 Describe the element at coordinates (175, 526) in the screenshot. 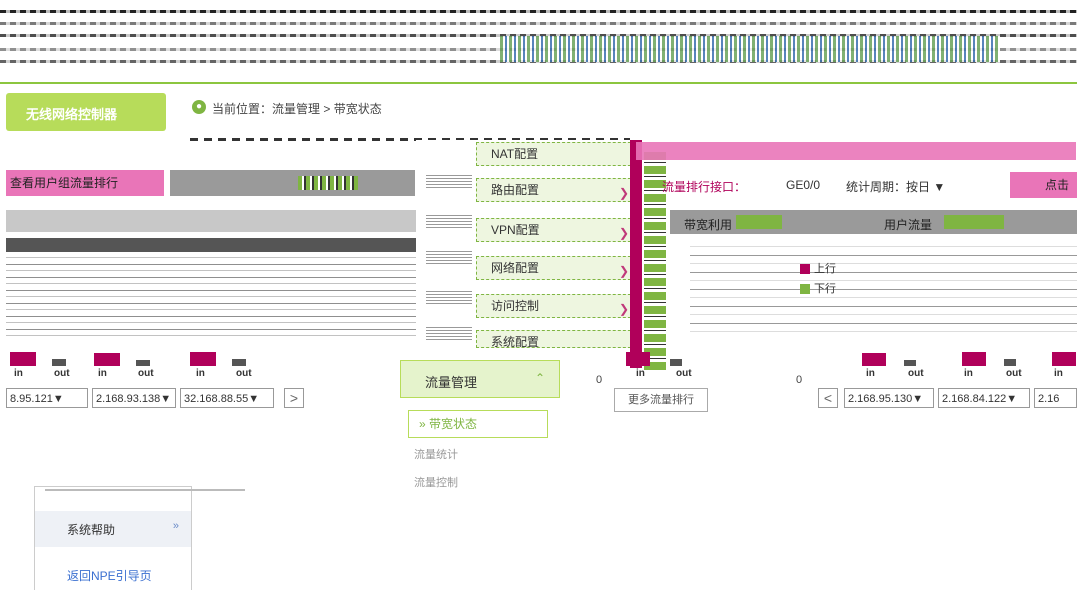

I see `chevron-down-icon: »` at that location.